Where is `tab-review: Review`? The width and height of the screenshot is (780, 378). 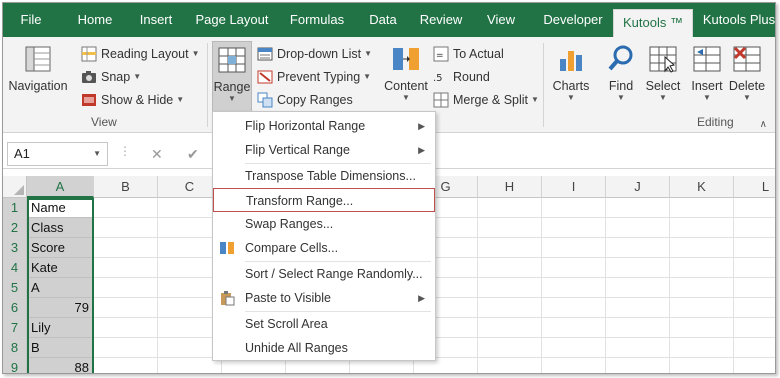 tab-review: Review is located at coordinates (441, 20).